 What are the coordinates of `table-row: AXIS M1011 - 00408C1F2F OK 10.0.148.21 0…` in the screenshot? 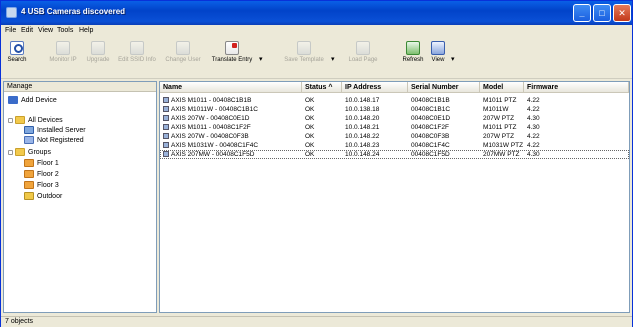 It's located at (394, 127).